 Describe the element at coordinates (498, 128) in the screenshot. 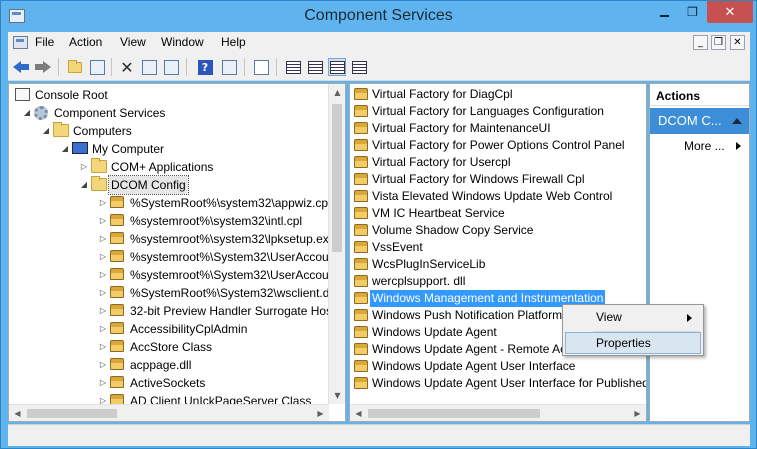

I see `list-item: Virtual Factory for MaintenanceUI` at that location.